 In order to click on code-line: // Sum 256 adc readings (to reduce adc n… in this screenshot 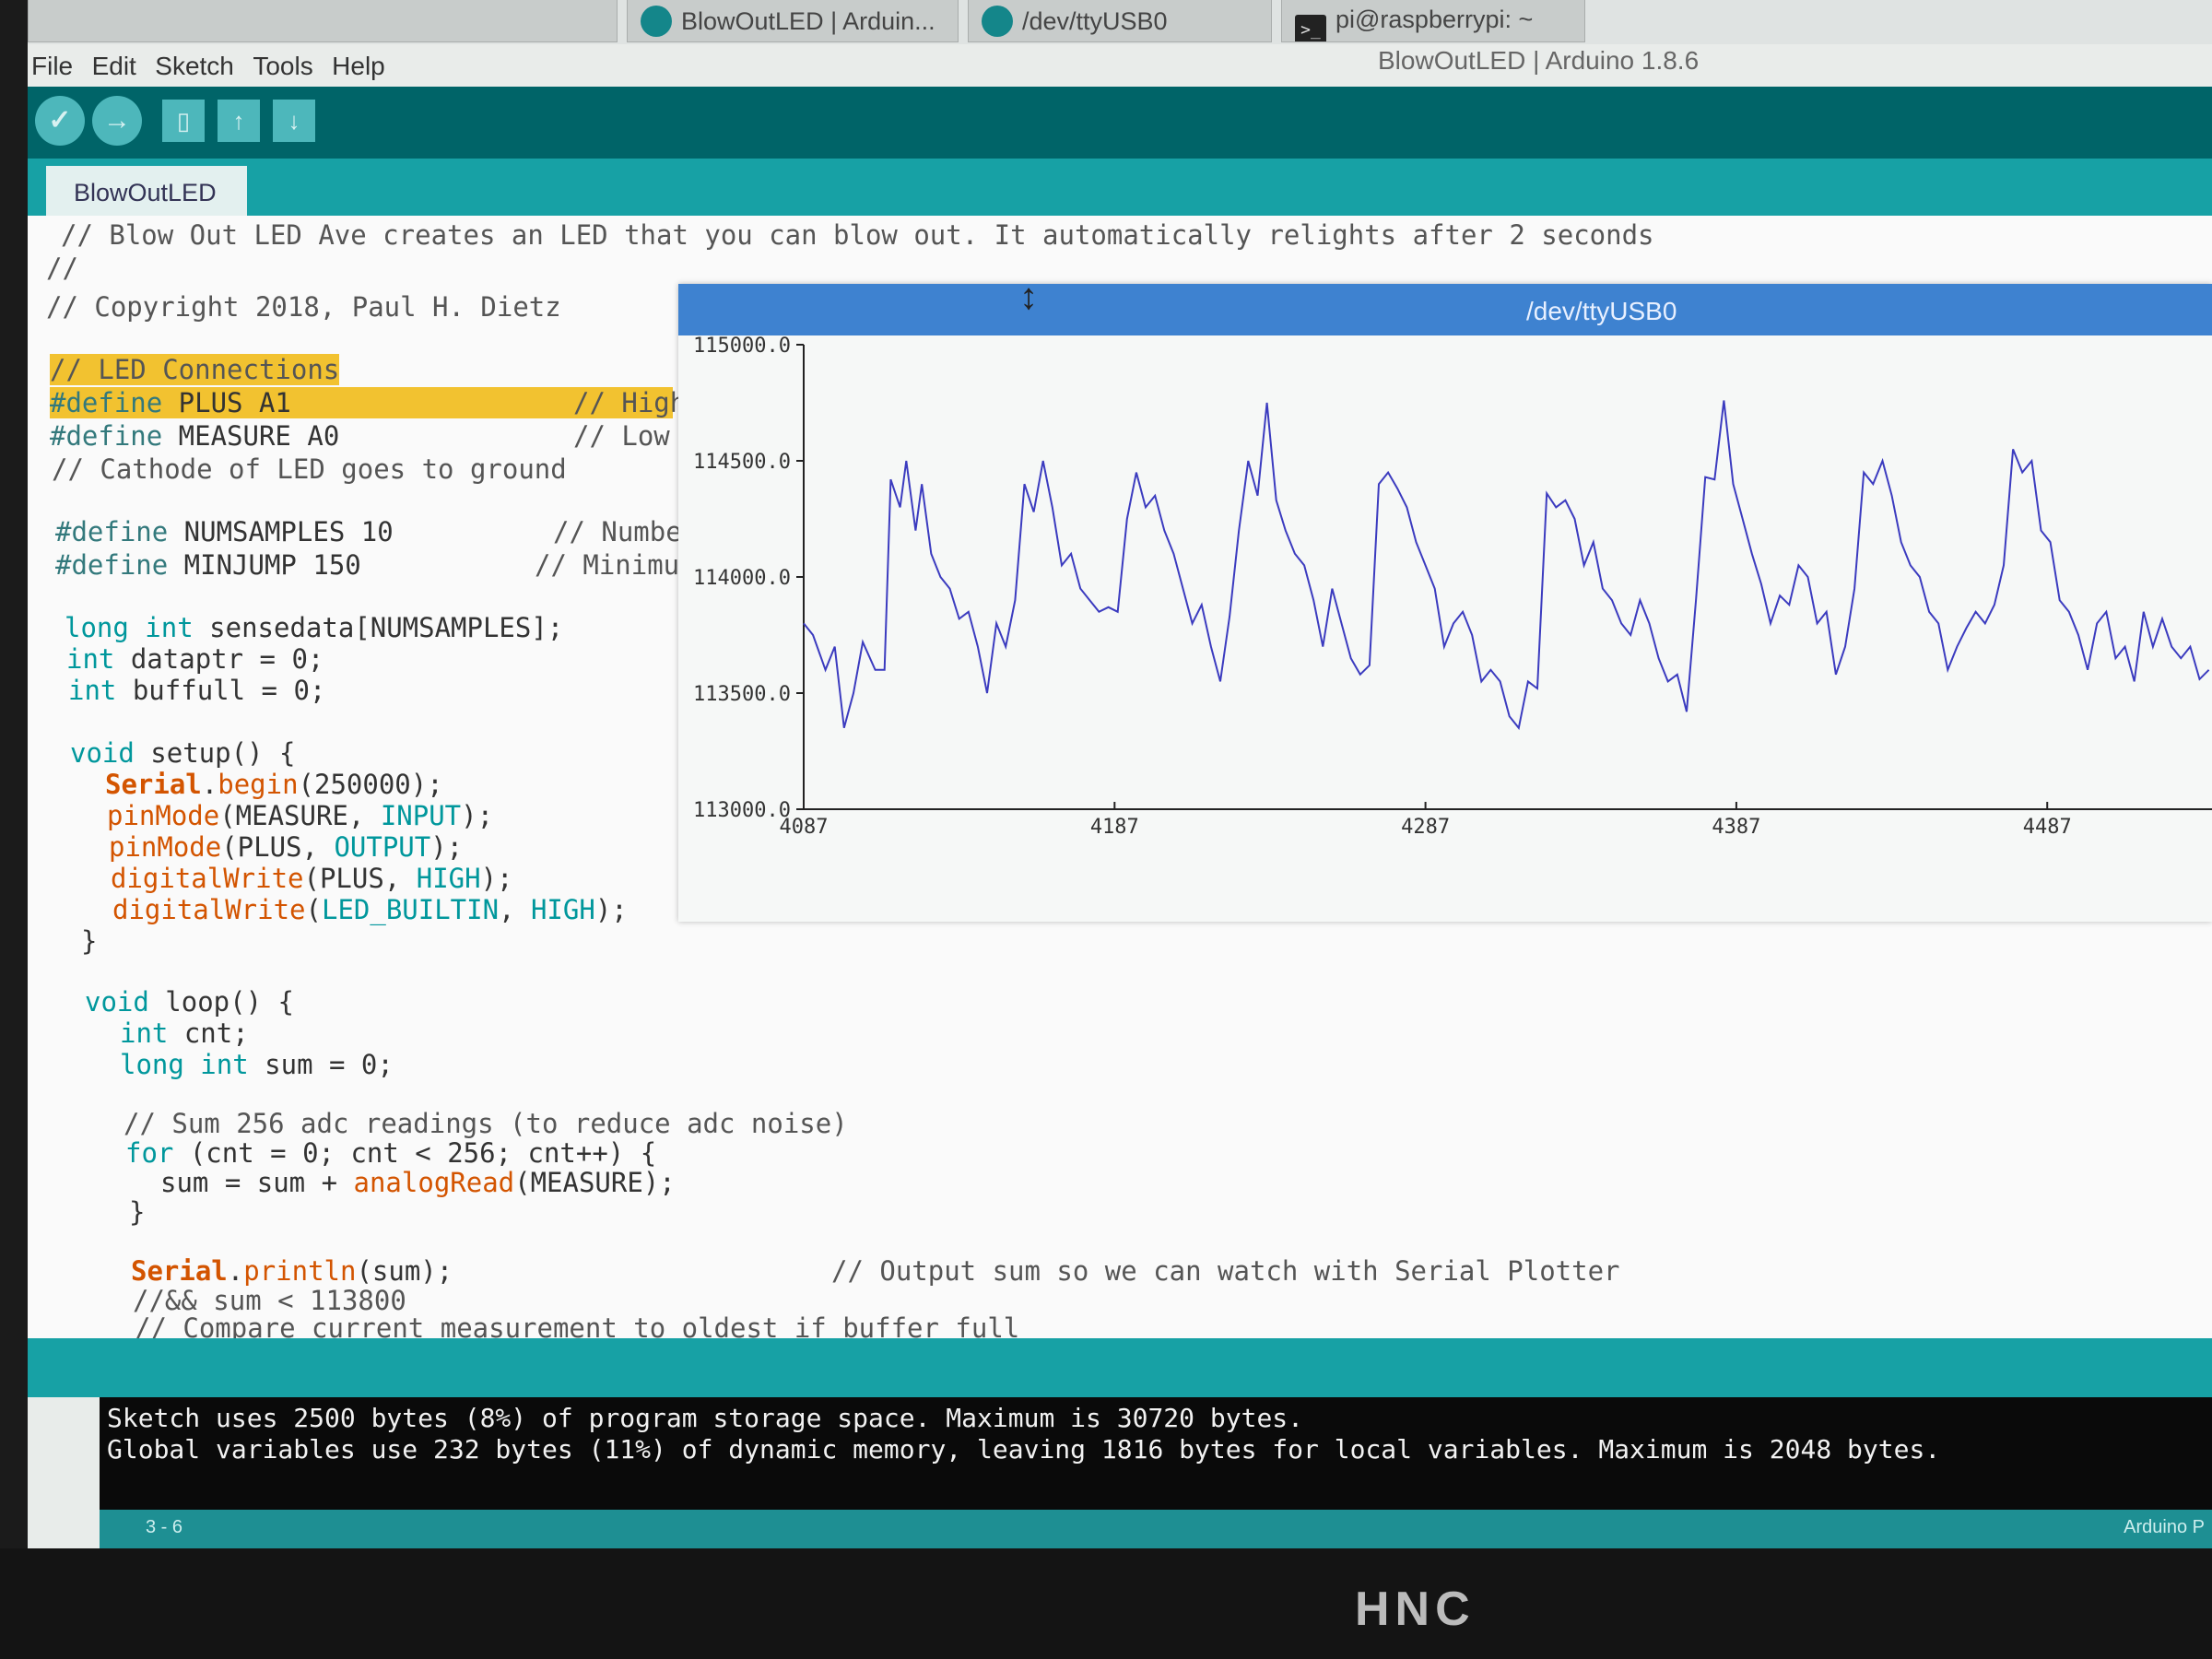, I will do `click(486, 1123)`.